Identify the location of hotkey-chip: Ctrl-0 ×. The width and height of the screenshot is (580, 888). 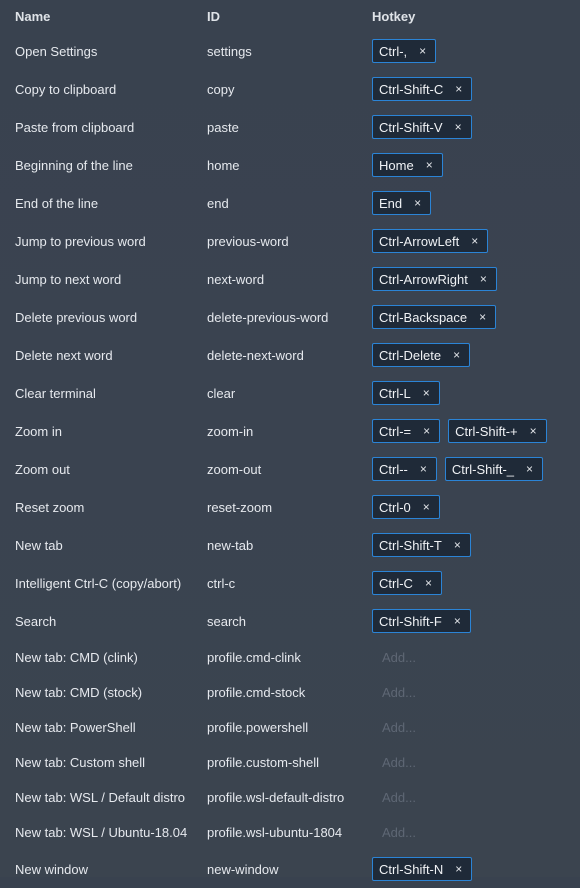
(406, 507).